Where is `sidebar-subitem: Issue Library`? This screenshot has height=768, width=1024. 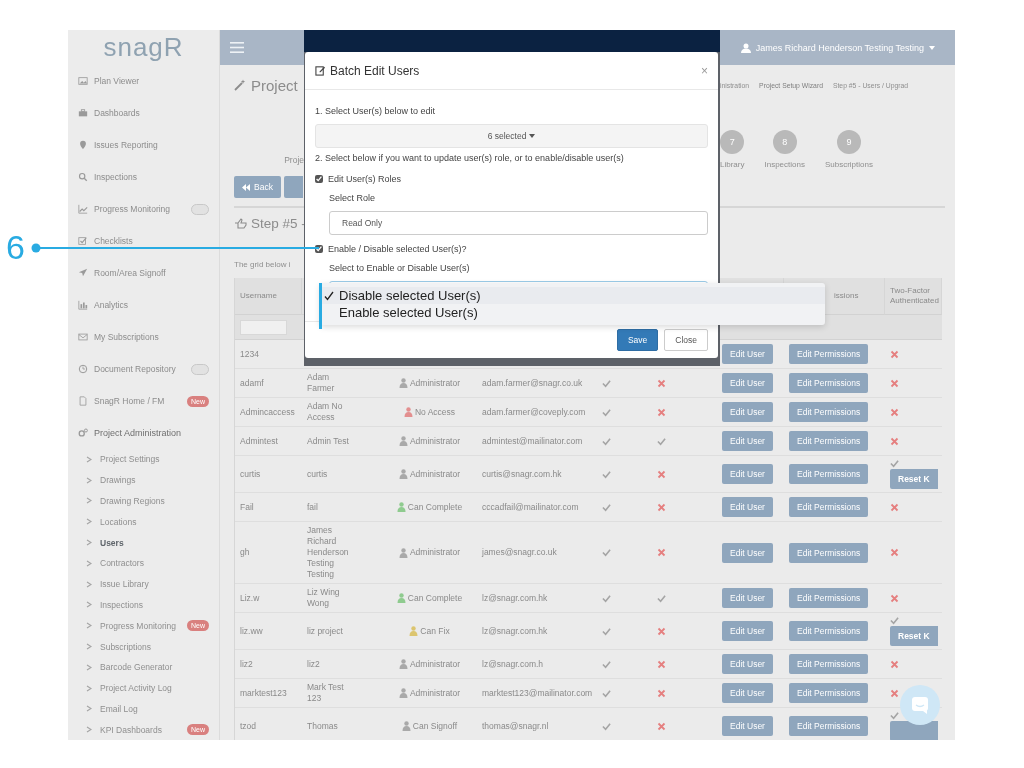 sidebar-subitem: Issue Library is located at coordinates (143, 584).